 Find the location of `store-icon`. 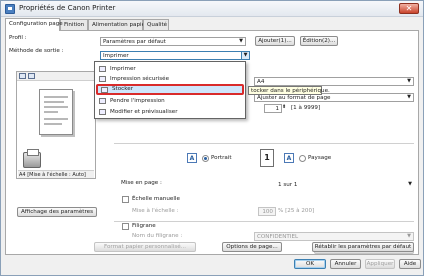

store-icon is located at coordinates (104, 90).